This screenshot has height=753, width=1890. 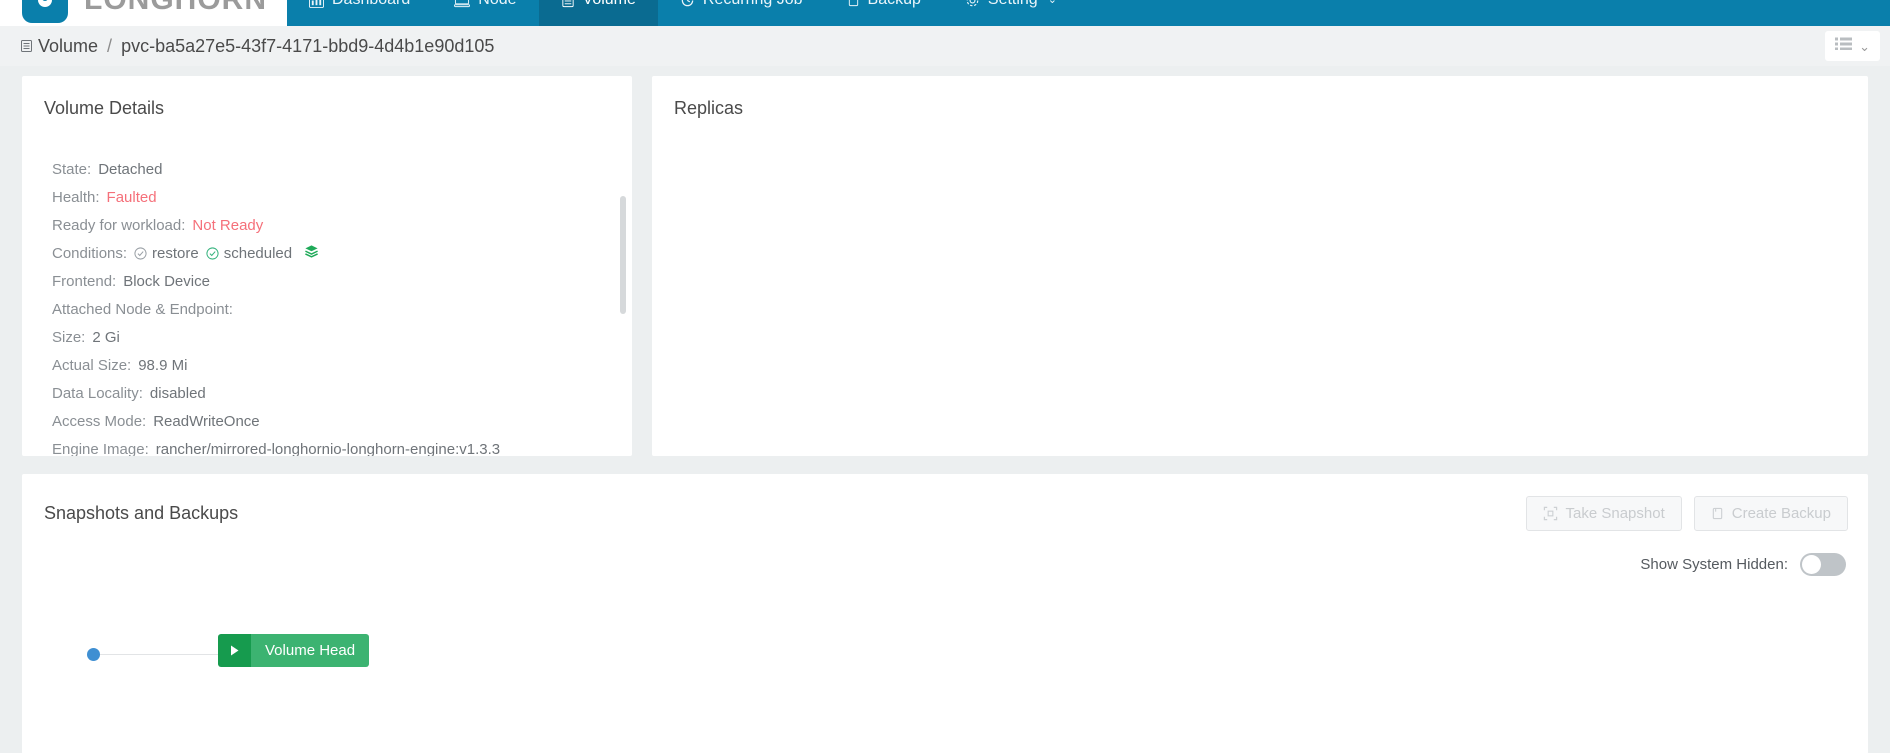 What do you see at coordinates (342, 309) in the screenshot?
I see `detail-row-attached-node-endpoint: Attached Node & Endpoint:` at bounding box center [342, 309].